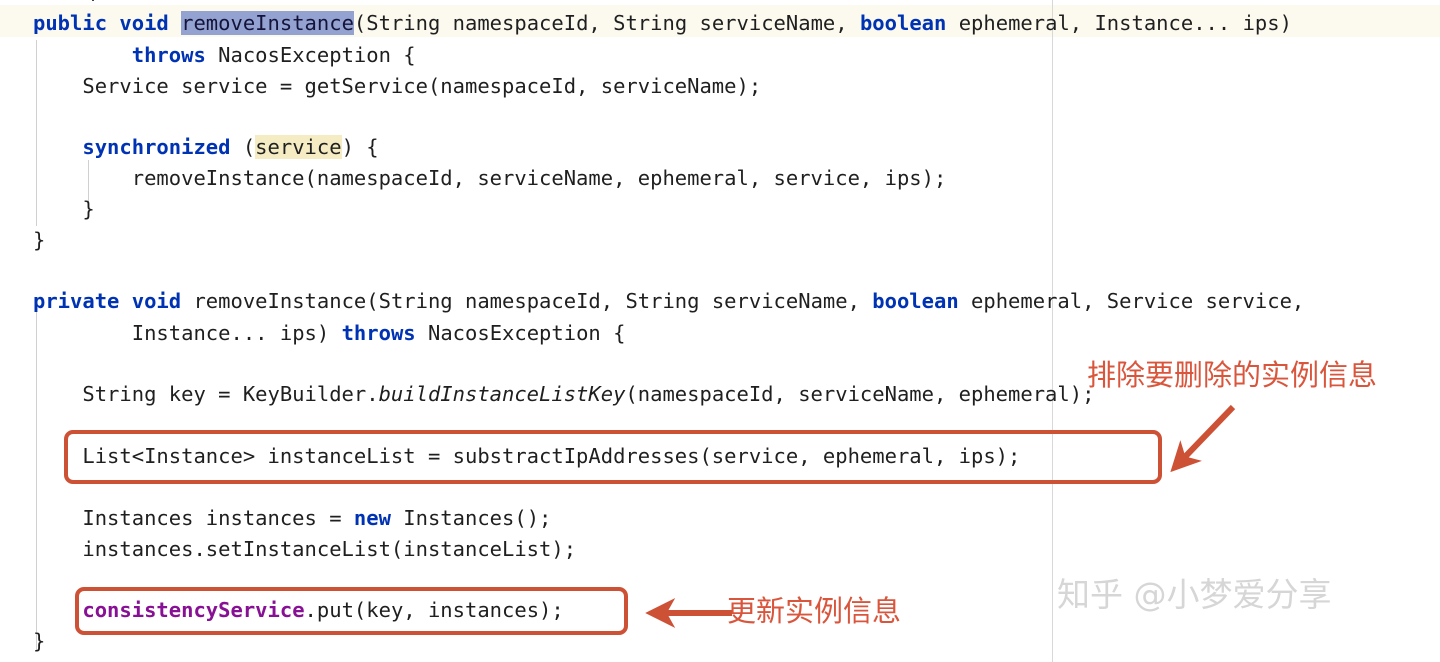 Image resolution: width=1440 pixels, height=662 pixels. I want to click on keyword-void: void, so click(144, 23).